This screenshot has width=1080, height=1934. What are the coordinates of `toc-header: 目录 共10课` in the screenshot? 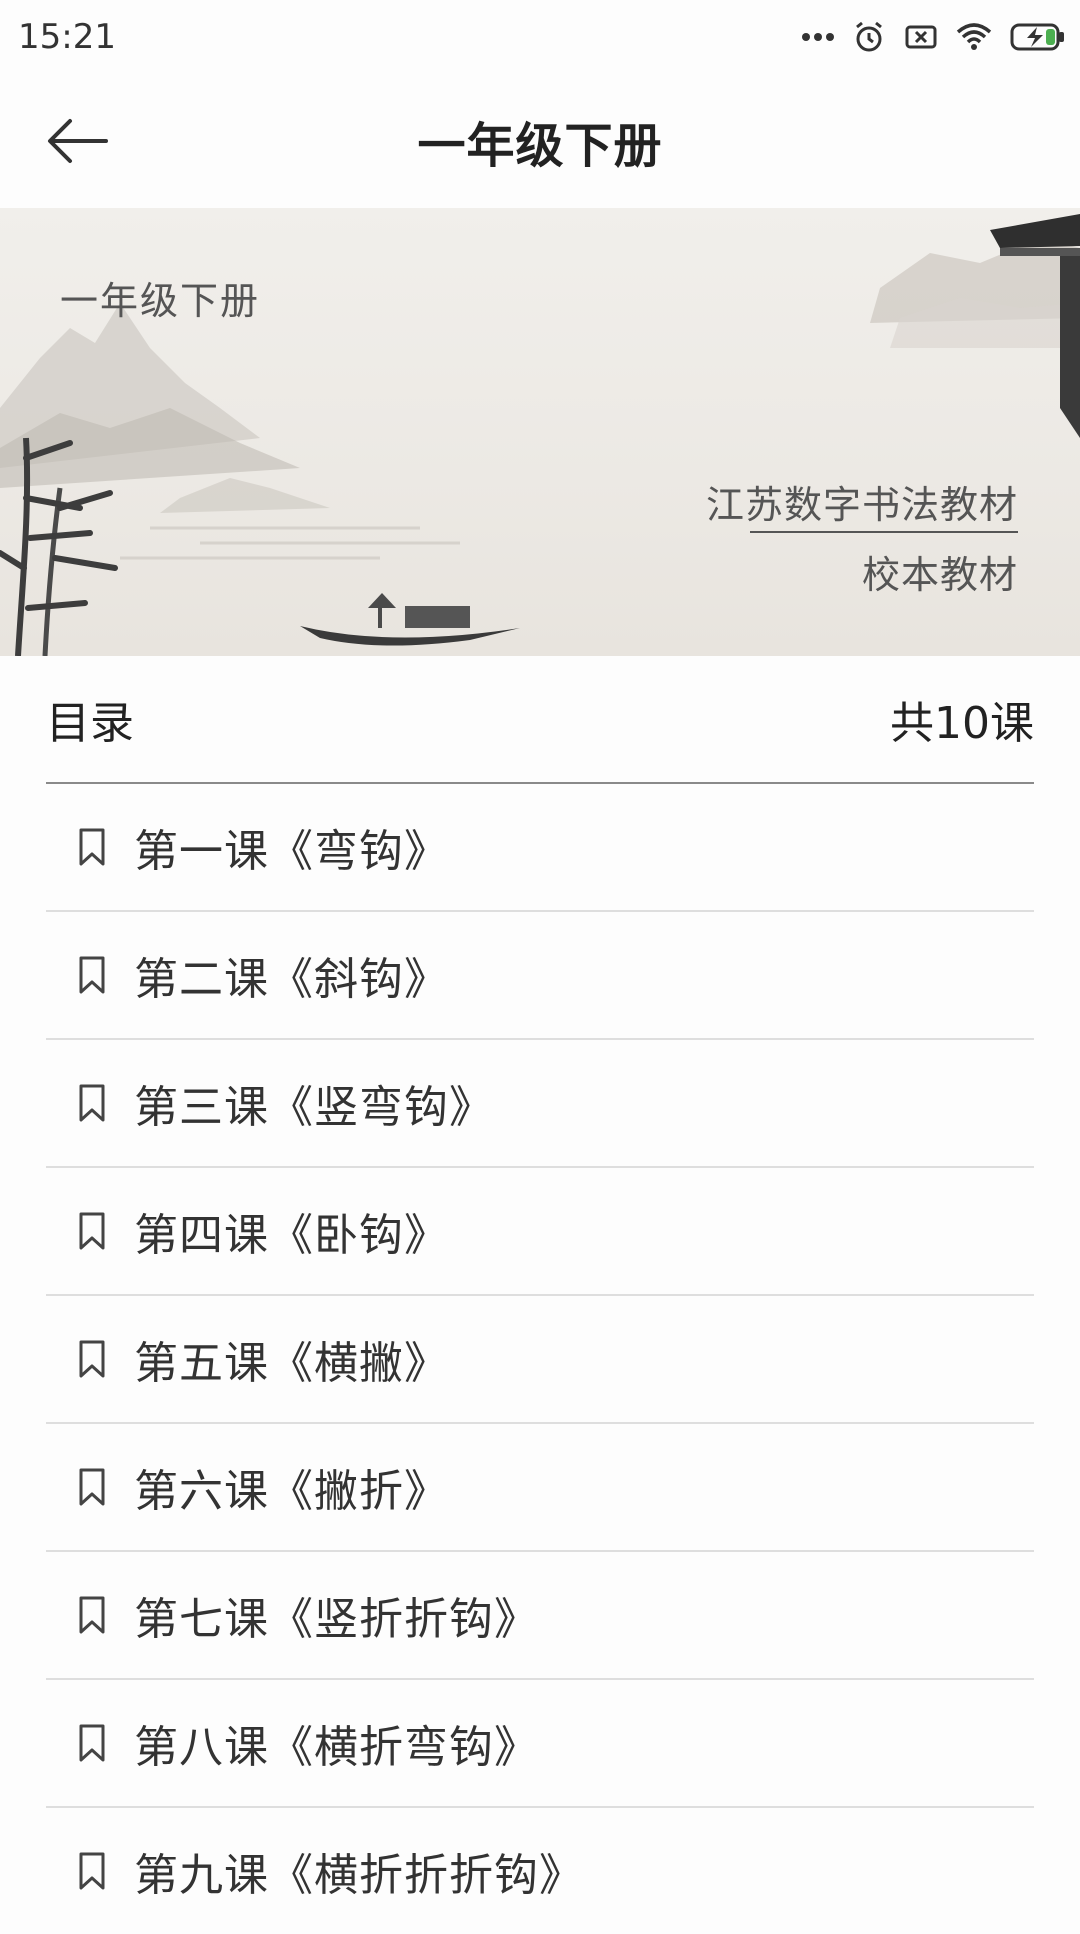 It's located at (540, 720).